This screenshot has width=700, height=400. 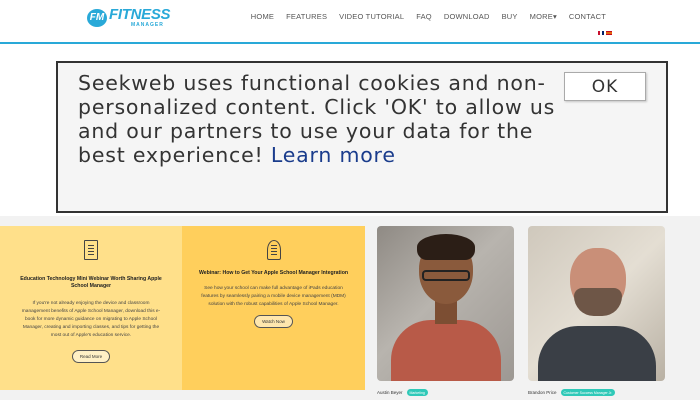 I want to click on flag-uk-icon, so click(x=601, y=33).